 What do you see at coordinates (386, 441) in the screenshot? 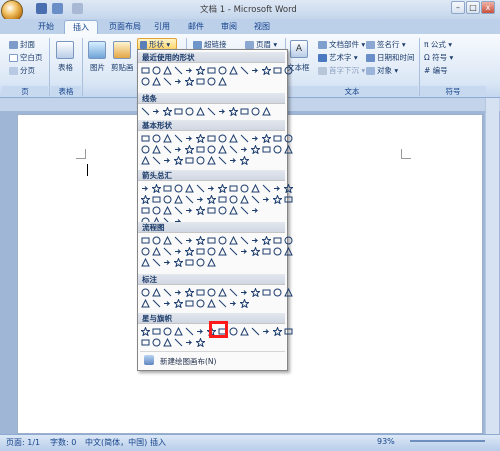
I see `zoom-level: 93%` at bounding box center [386, 441].